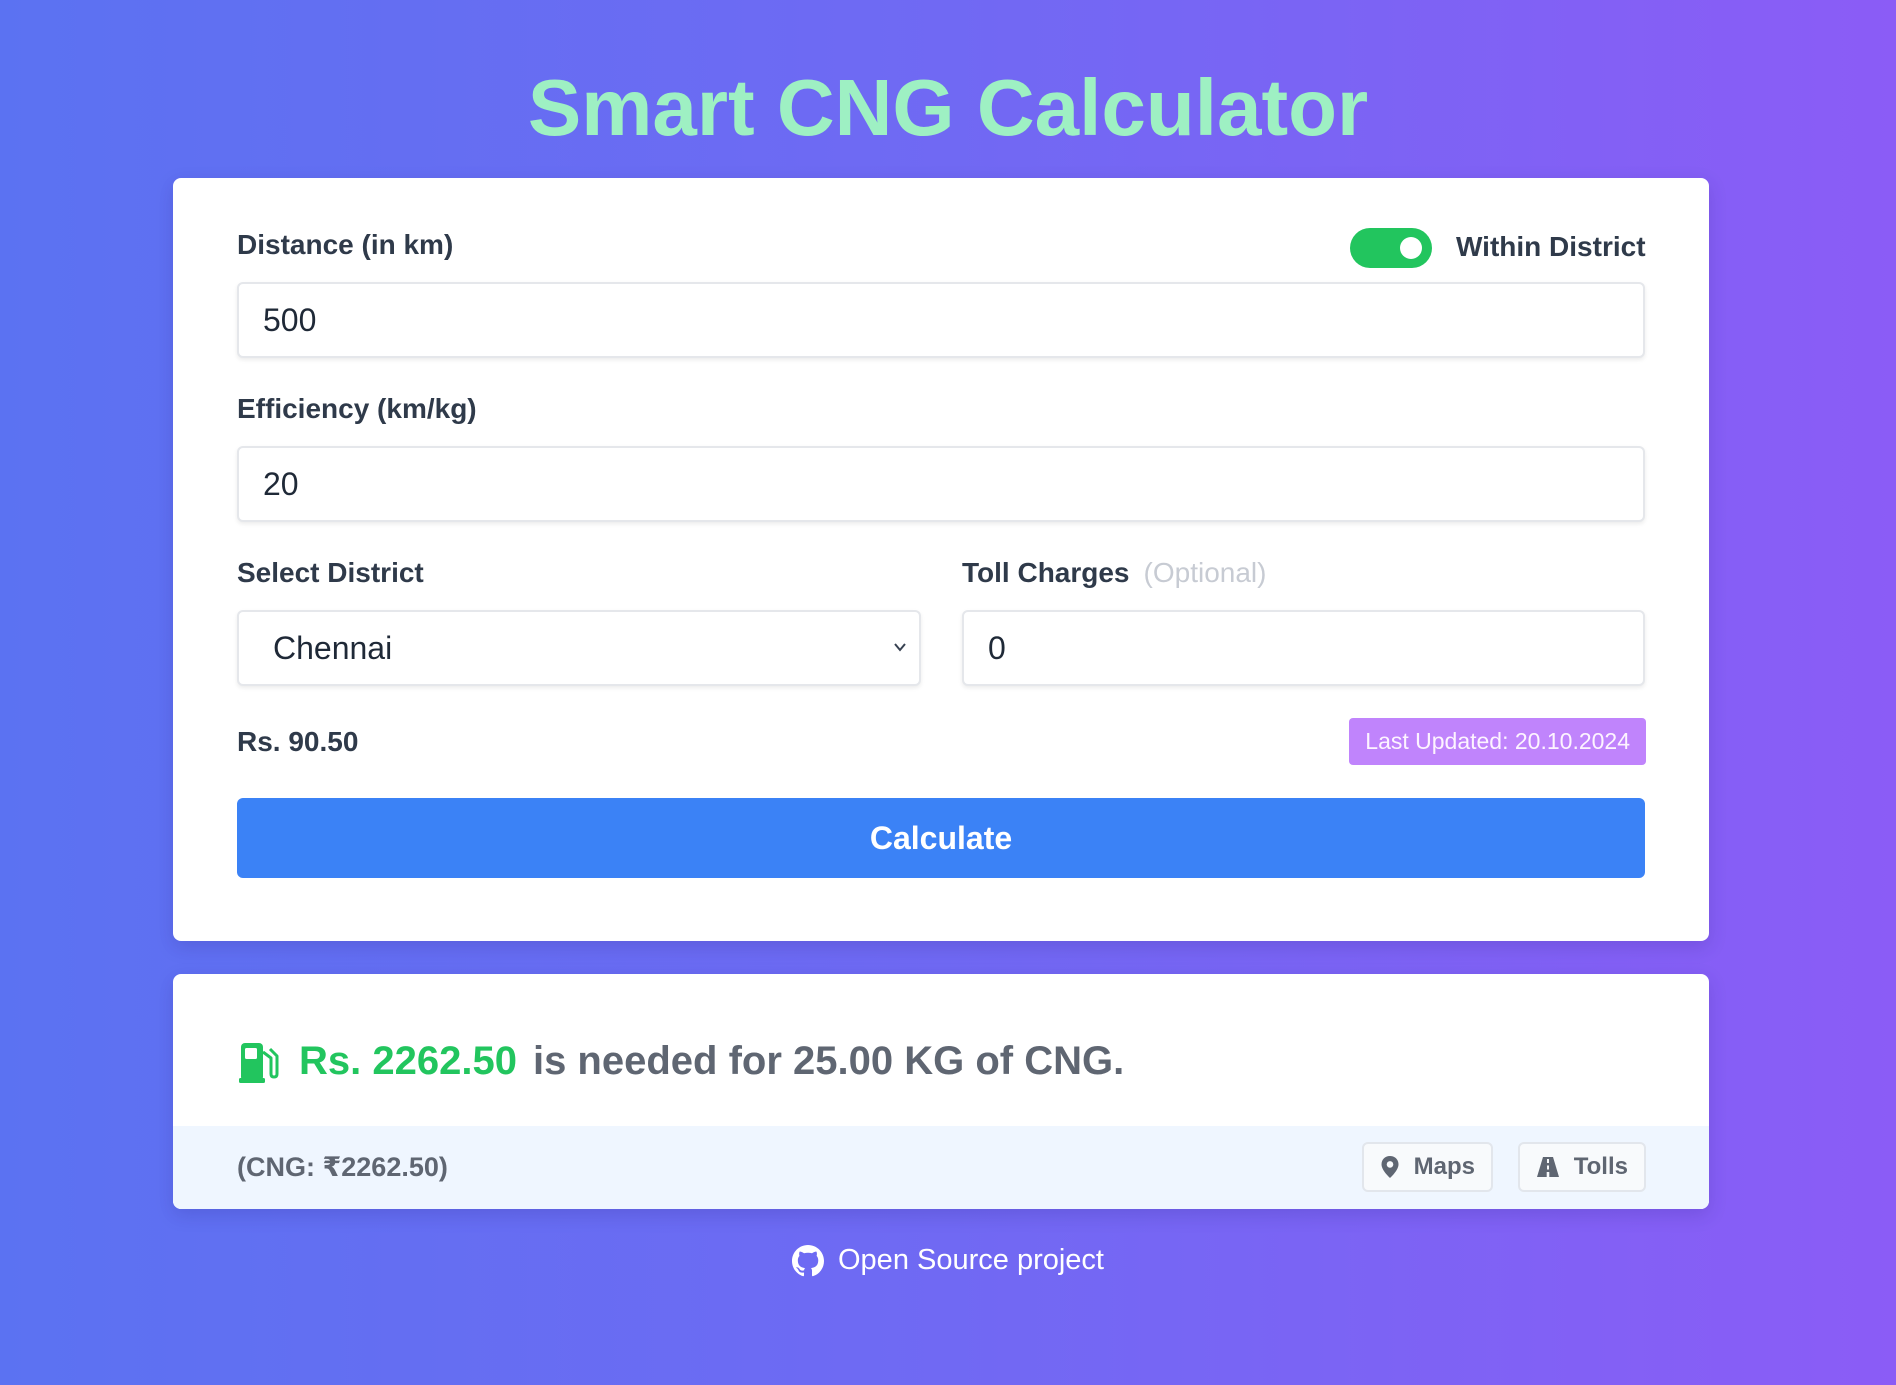 The height and width of the screenshot is (1385, 1896). I want to click on efficiency-value: 20, so click(281, 483).